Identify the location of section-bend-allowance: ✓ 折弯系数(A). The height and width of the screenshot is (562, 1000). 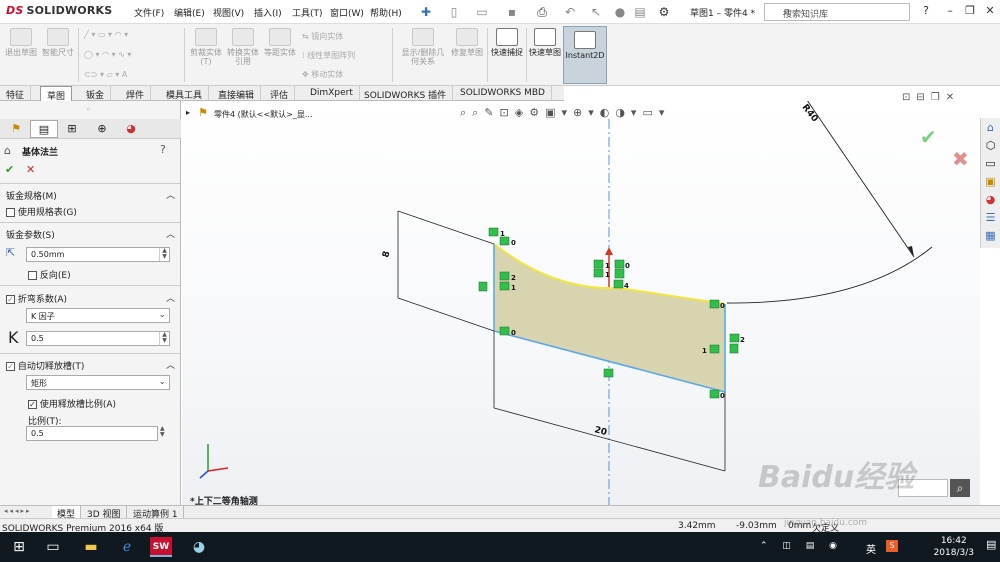
(36, 298).